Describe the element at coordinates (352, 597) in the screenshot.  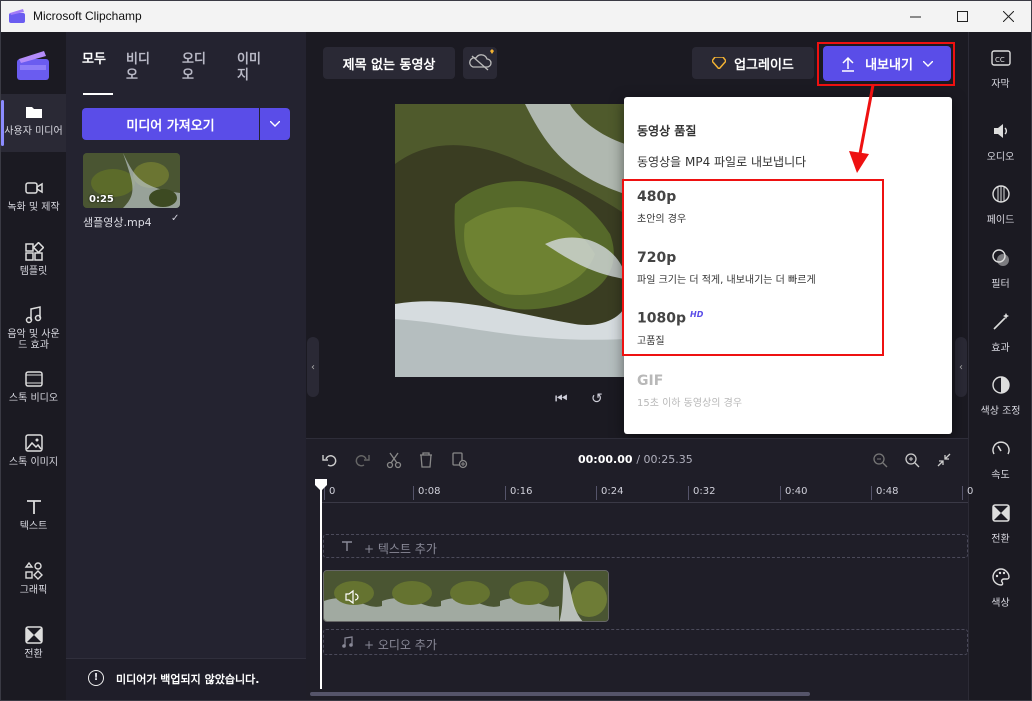
I see `speaker-icon` at that location.